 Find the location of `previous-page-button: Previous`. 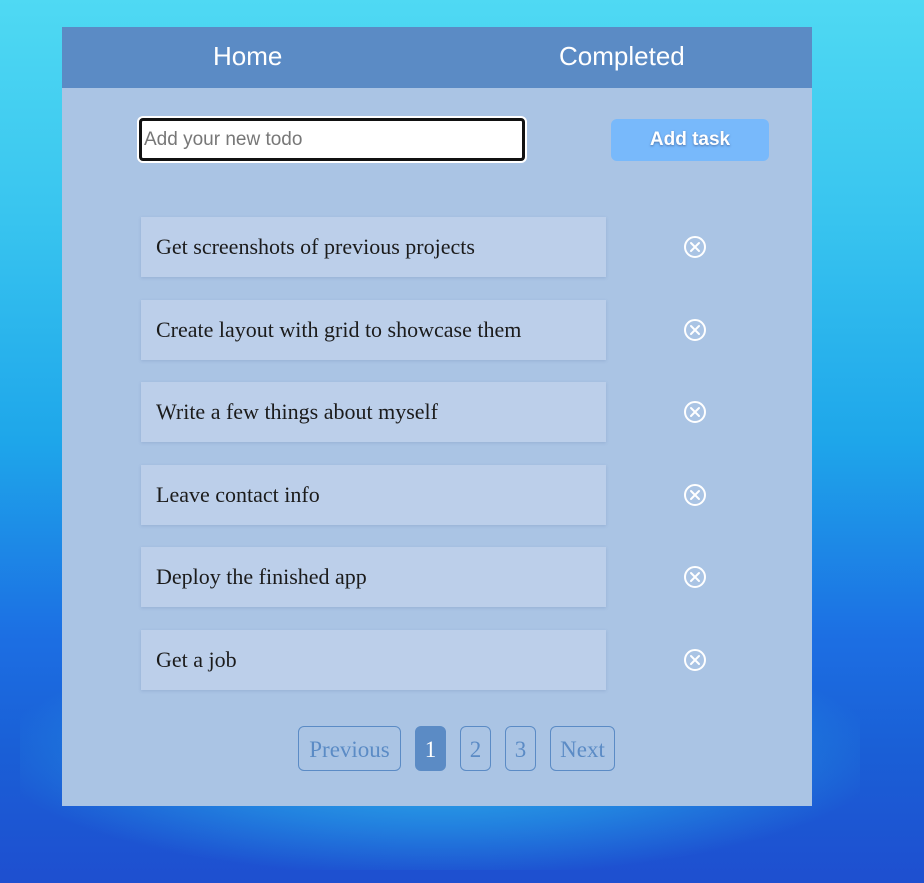

previous-page-button: Previous is located at coordinates (349, 748).